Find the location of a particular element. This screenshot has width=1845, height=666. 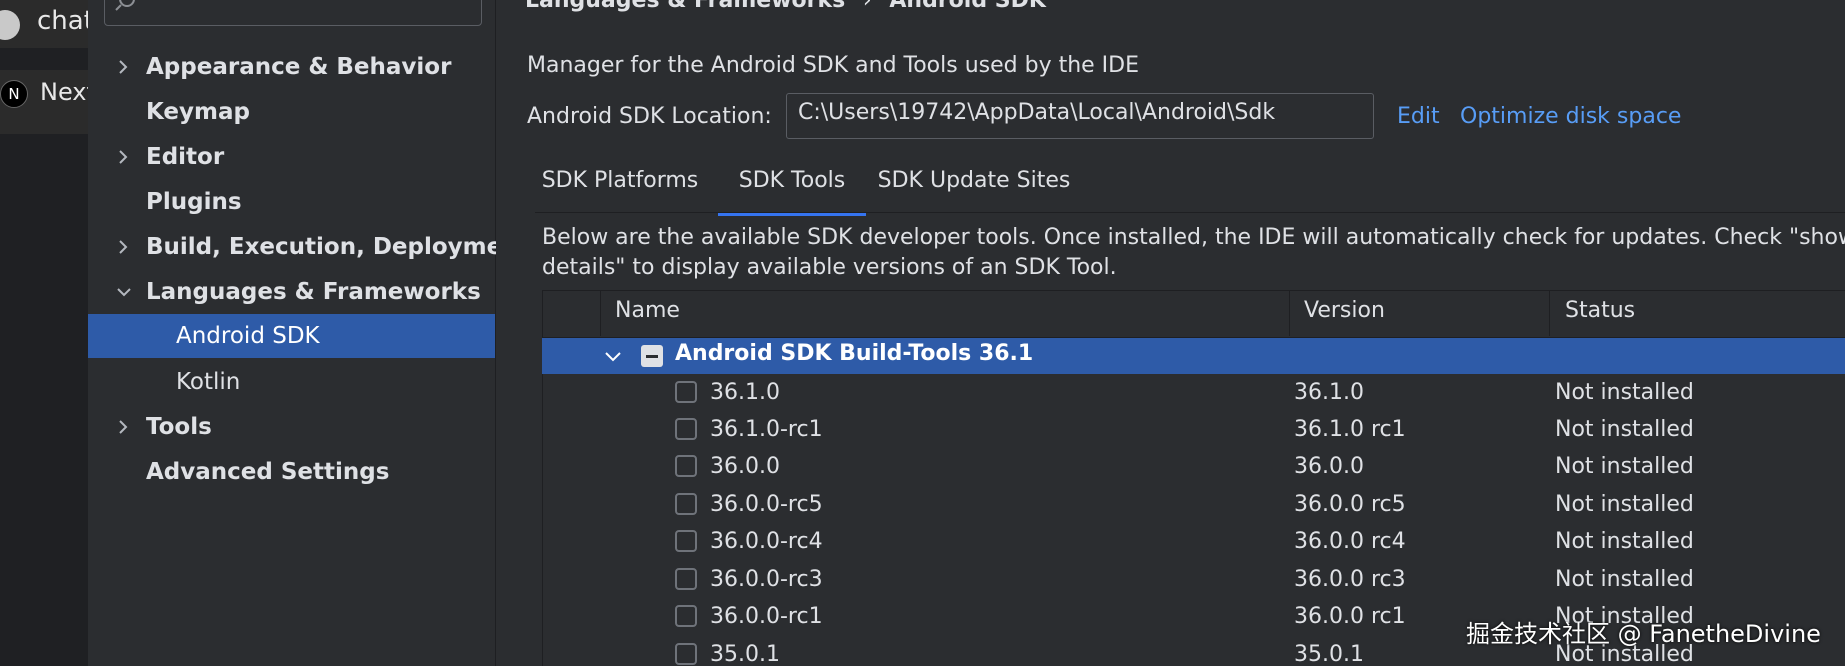

column-header-name: Name is located at coordinates (647, 310).